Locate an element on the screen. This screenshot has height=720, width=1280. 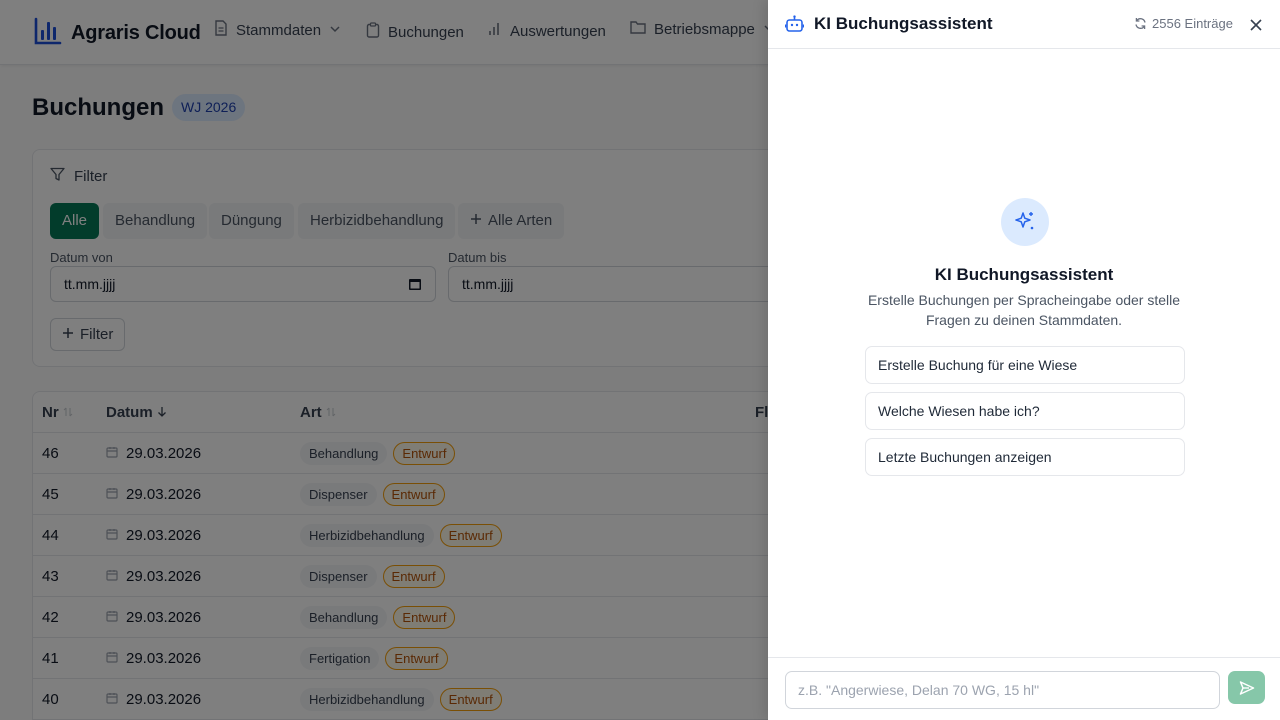
welcome-title: KI Buchungsassistent is located at coordinates (1024, 274).